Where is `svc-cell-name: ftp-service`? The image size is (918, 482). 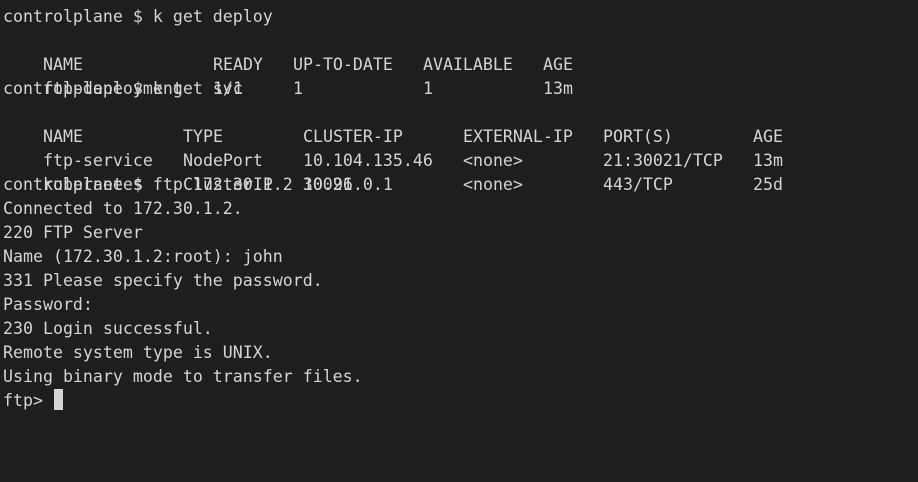
svc-cell-name: ftp-service is located at coordinates (97, 160).